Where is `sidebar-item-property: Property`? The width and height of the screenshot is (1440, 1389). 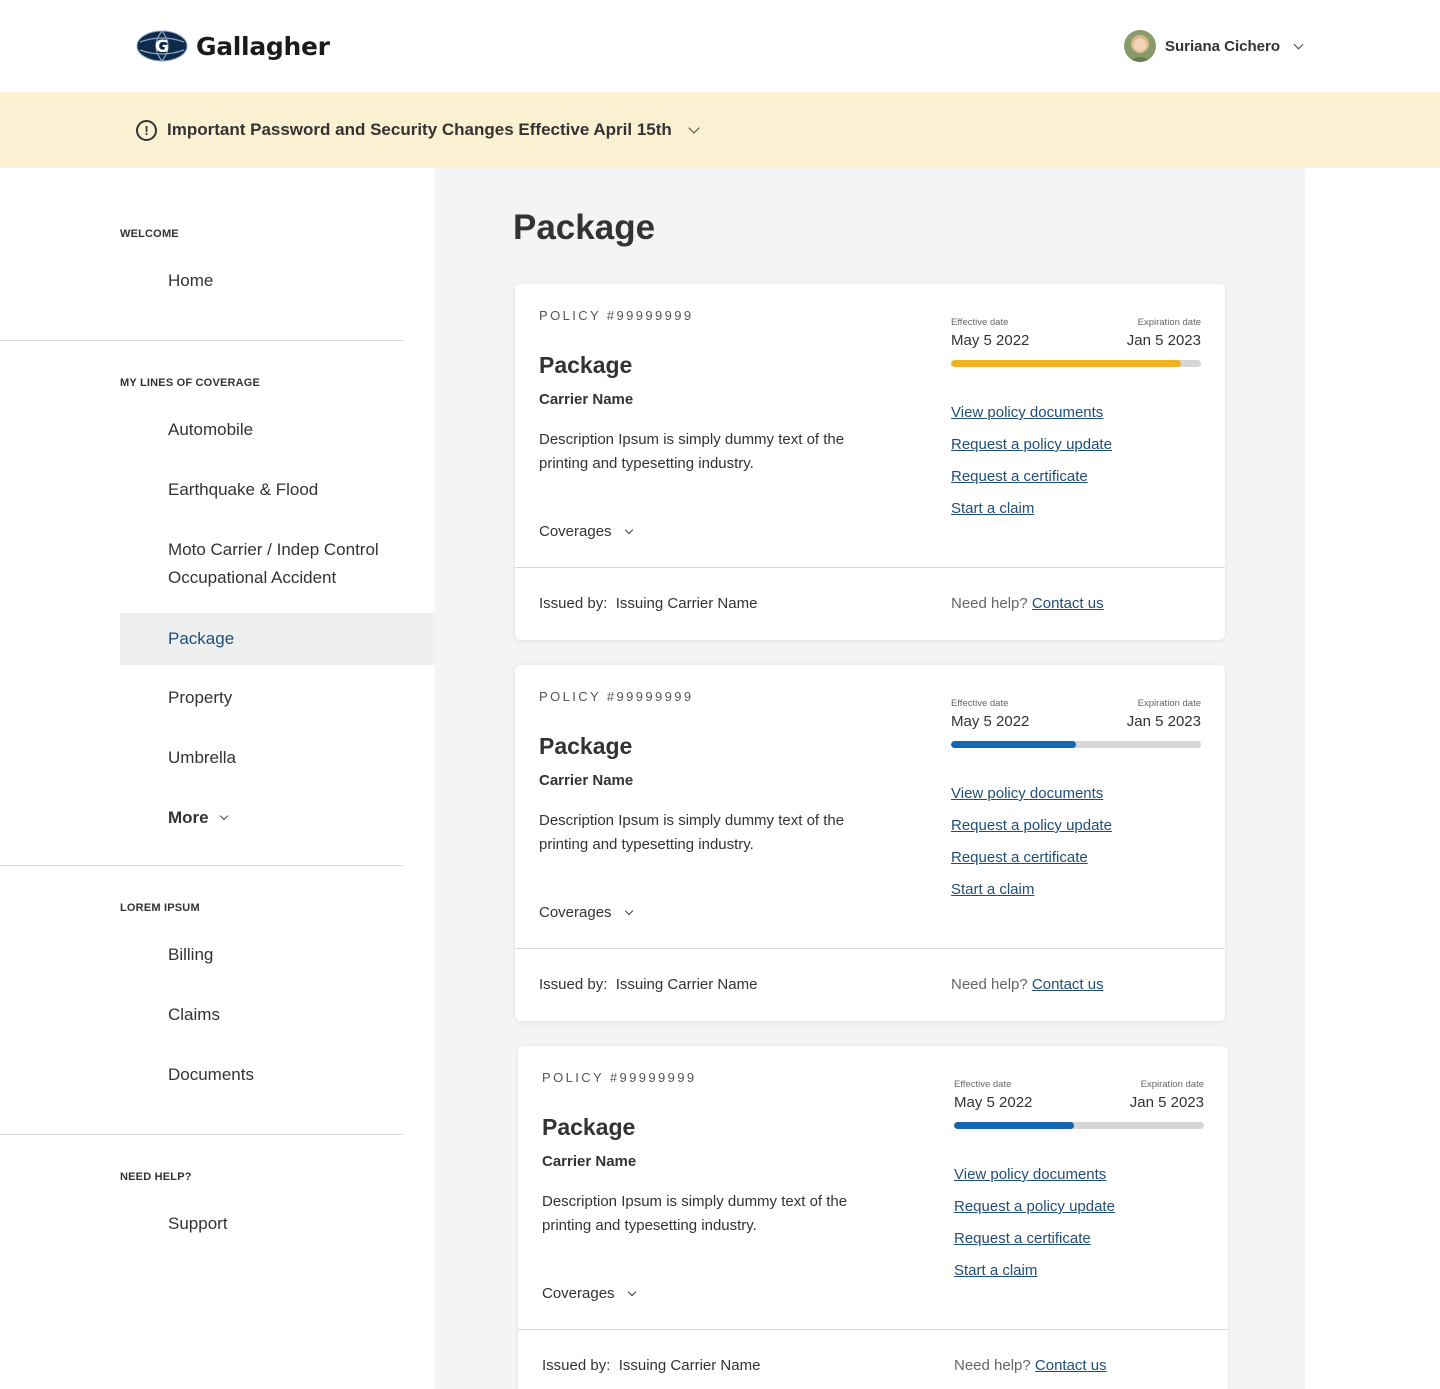
sidebar-item-property: Property is located at coordinates (277, 698).